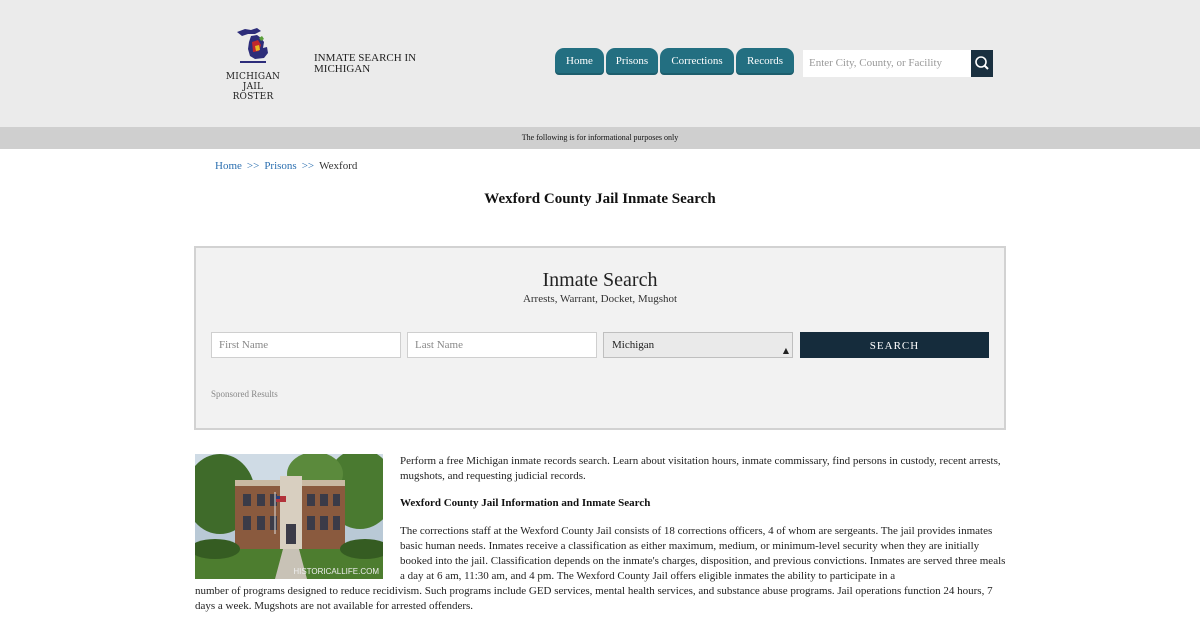  I want to click on michigan-map-icon, so click(252, 45).